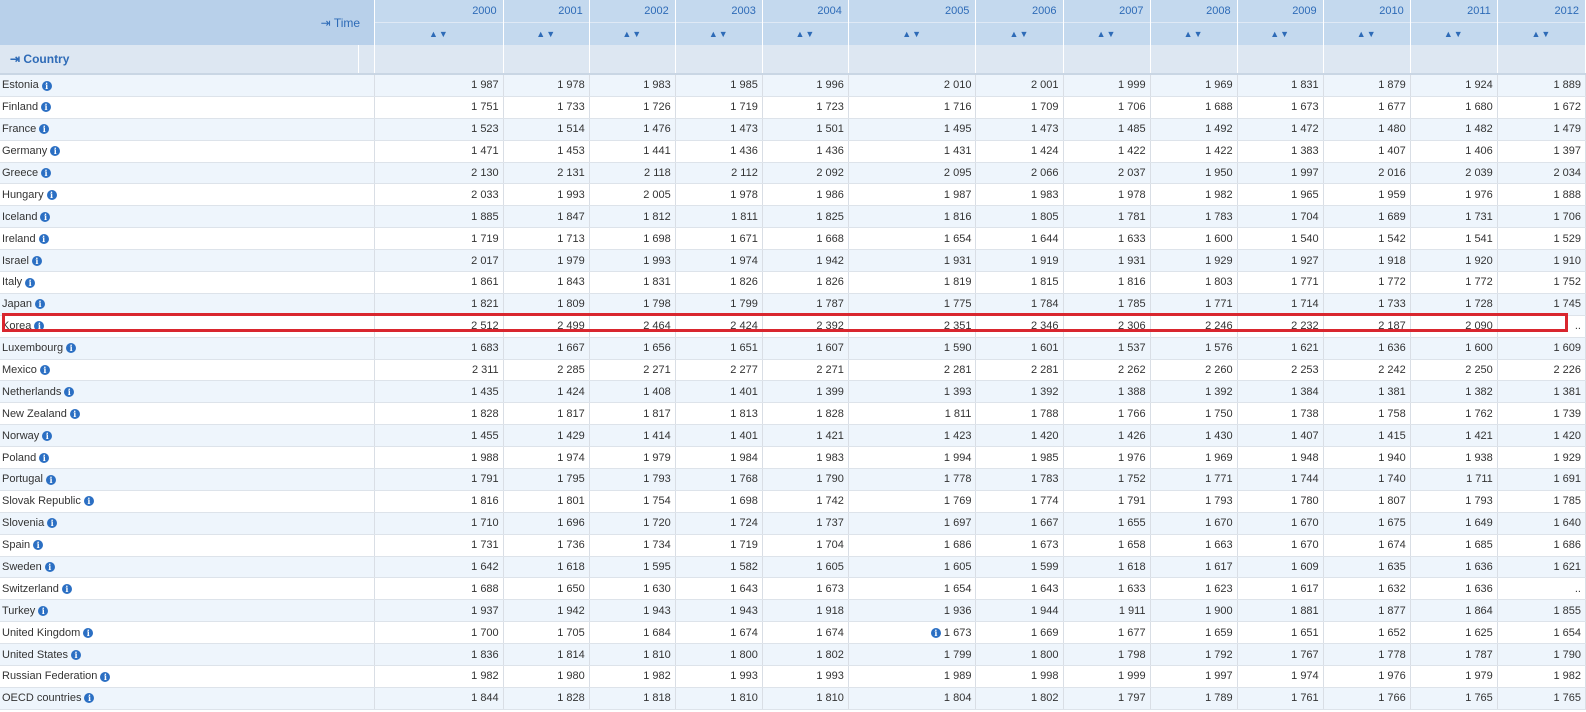  Describe the element at coordinates (1132, 260) in the screenshot. I see `value-text: 1 931` at that location.